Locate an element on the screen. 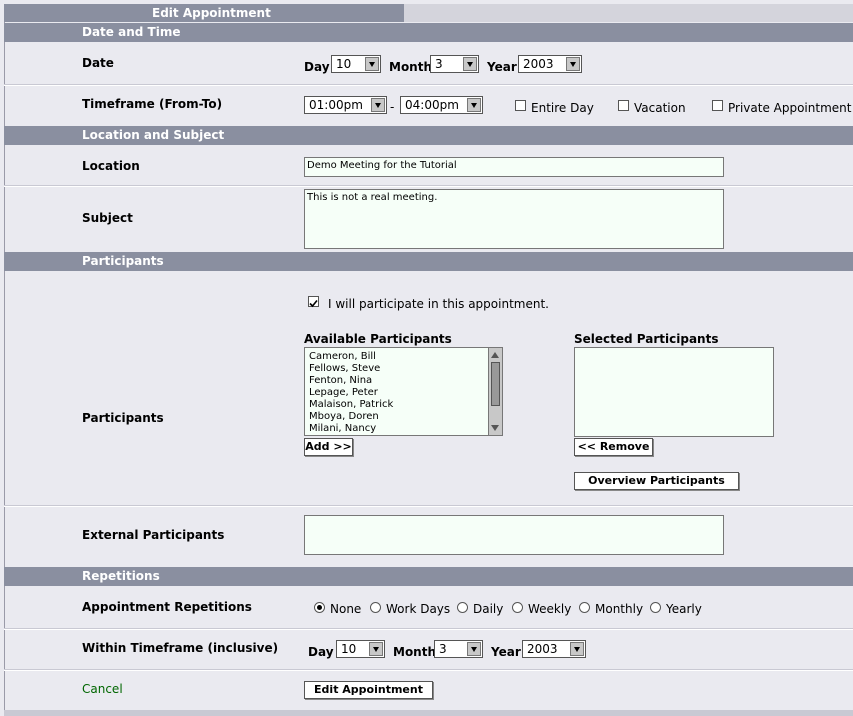 The height and width of the screenshot is (716, 853). within-month-value: 3 is located at coordinates (443, 649).